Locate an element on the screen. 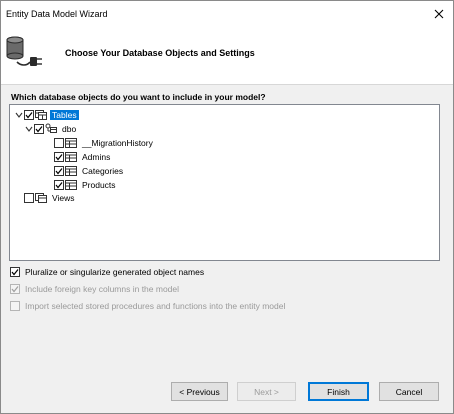  migrationhistory-checkbox is located at coordinates (59, 142).